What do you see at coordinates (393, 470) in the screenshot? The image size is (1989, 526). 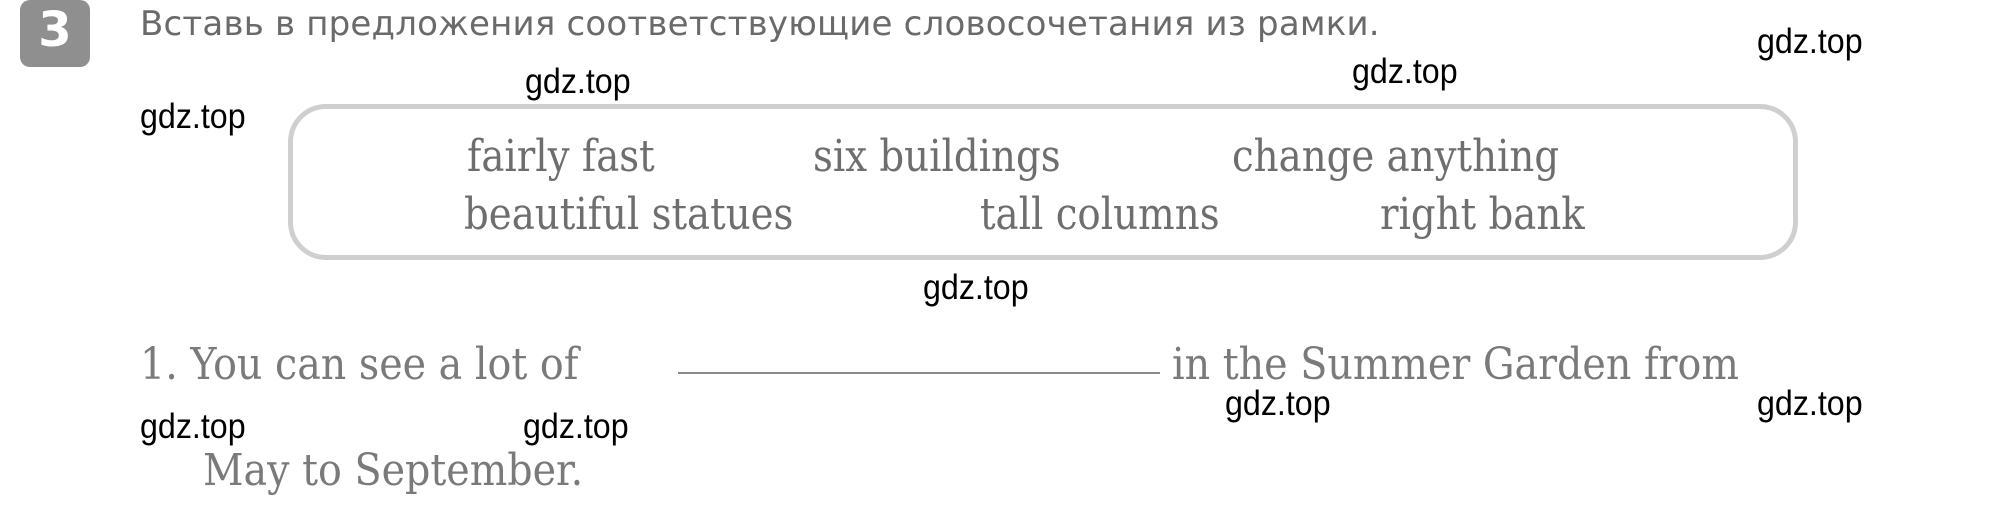 I see `sentence-continuation: May to September.` at bounding box center [393, 470].